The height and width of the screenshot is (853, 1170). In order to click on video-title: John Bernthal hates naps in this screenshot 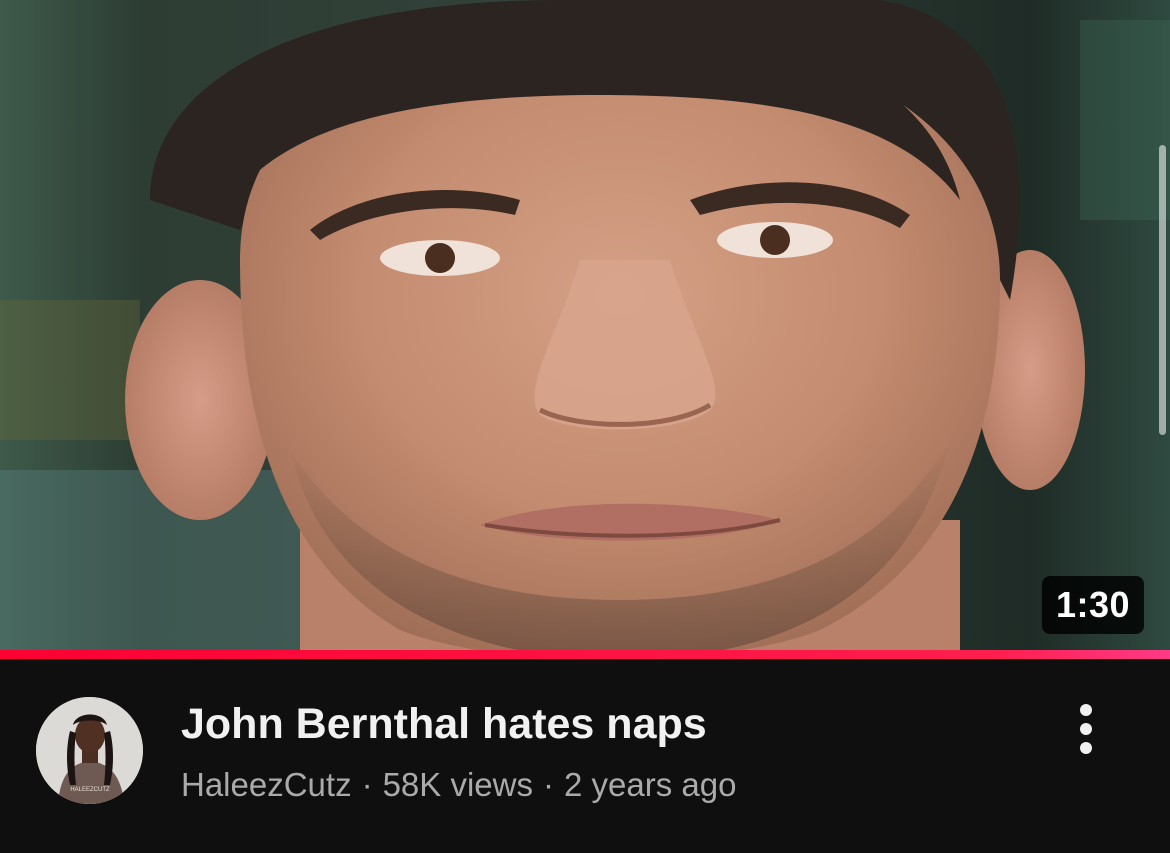, I will do `click(444, 724)`.